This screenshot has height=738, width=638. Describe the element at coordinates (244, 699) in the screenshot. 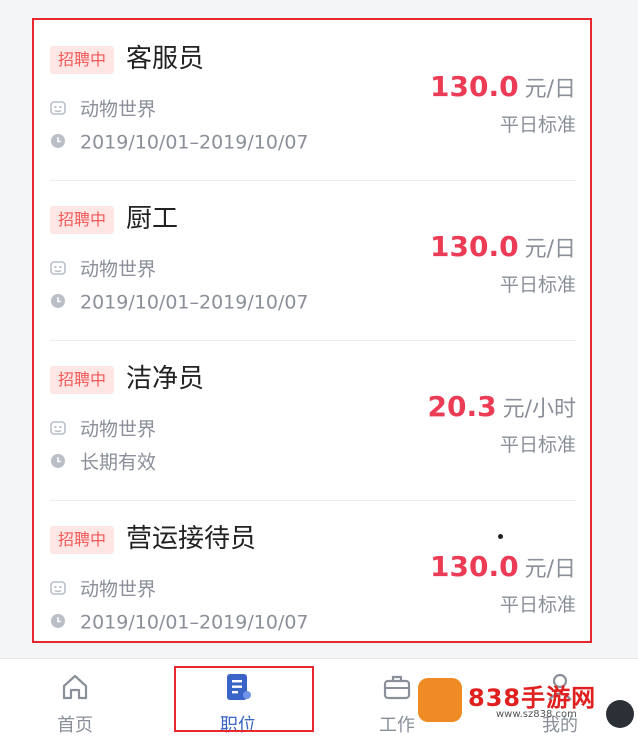

I see `selected-tab-highlight` at that location.